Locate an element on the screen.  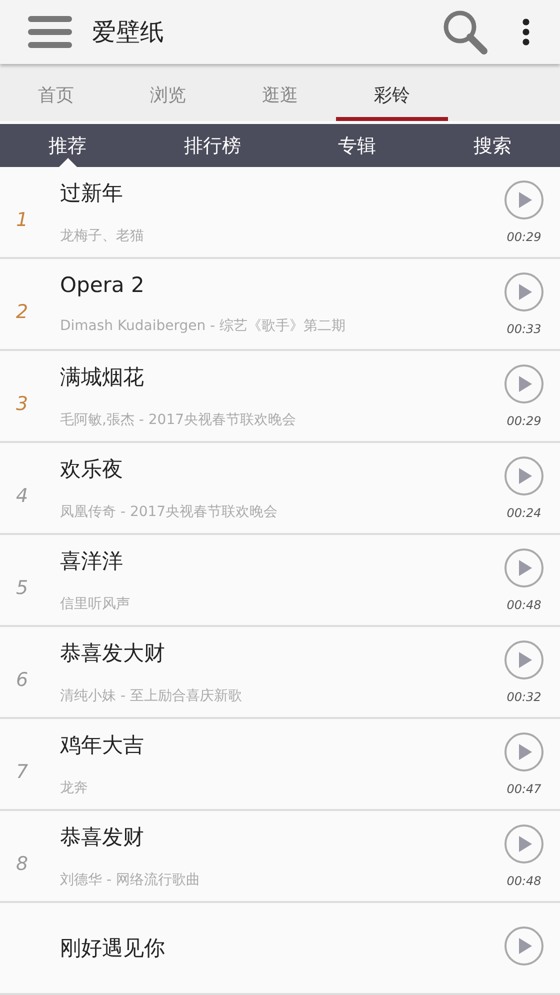
menu-icon is located at coordinates (50, 32).